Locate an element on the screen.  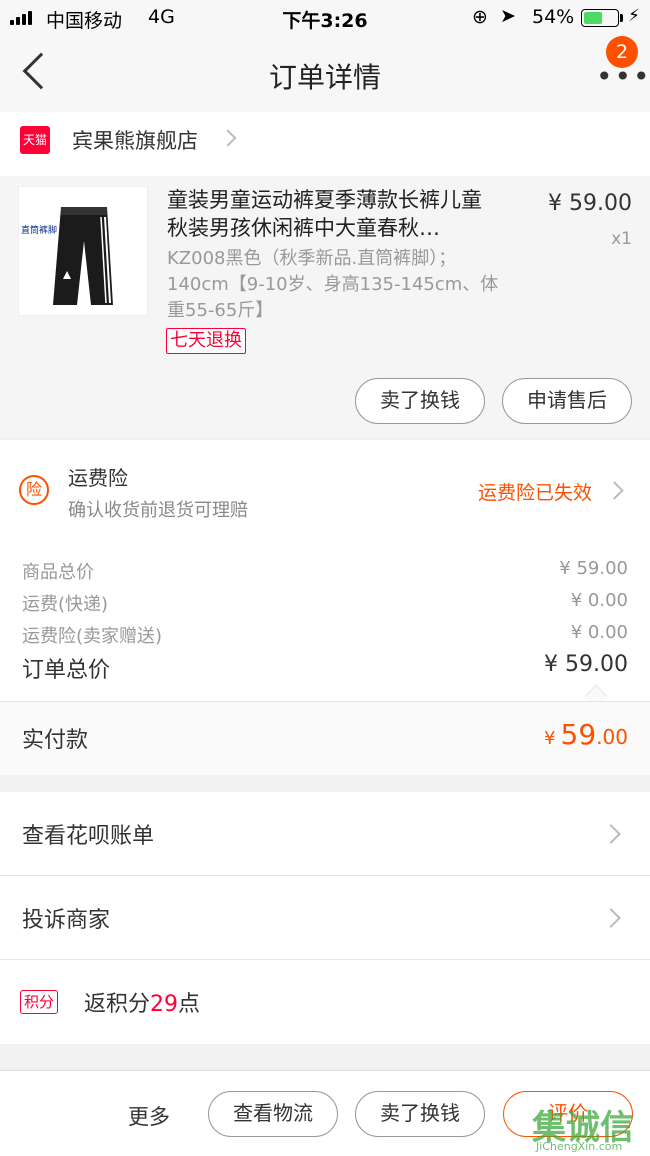
shipping-insurance-row: 险 运费险 确认收货前退货可理赔 运费险已失效 is located at coordinates (325, 488).